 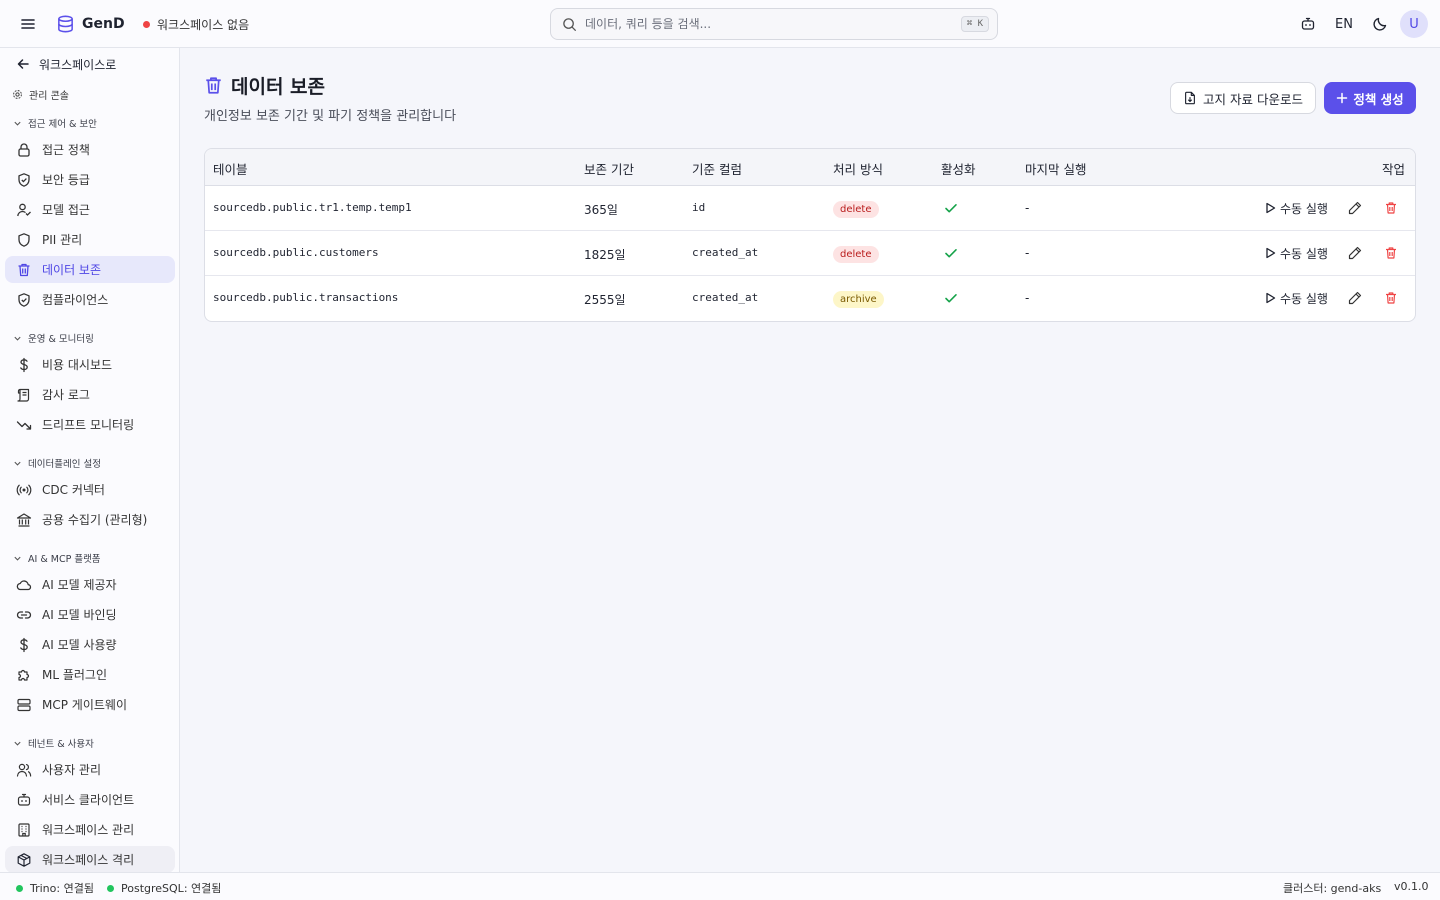 I want to click on column-header: 기준 컬럼, so click(x=717, y=169).